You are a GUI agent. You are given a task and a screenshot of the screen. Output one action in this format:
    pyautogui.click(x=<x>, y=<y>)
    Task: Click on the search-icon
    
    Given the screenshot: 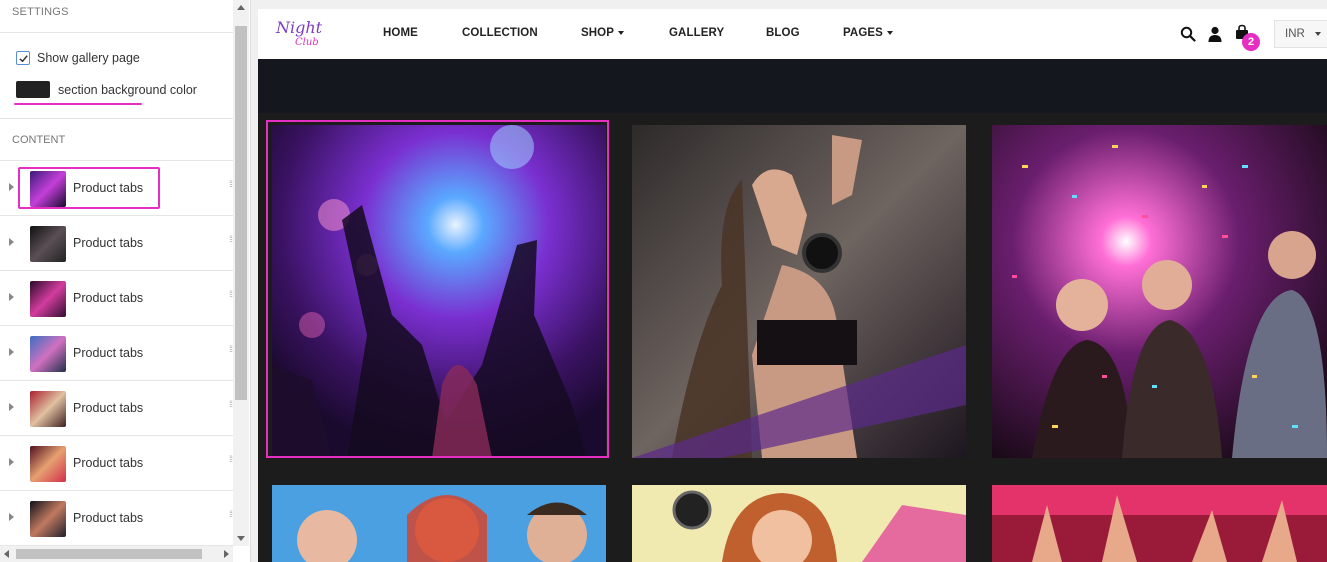 What is the action you would take?
    pyautogui.click(x=1188, y=34)
    